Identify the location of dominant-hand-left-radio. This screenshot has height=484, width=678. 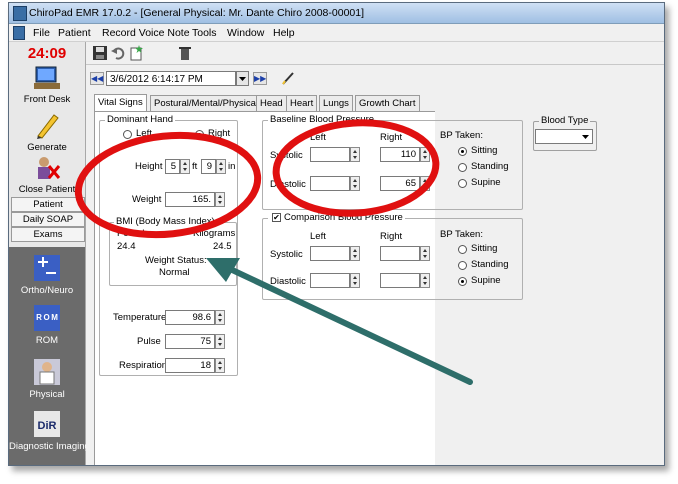
(127, 134).